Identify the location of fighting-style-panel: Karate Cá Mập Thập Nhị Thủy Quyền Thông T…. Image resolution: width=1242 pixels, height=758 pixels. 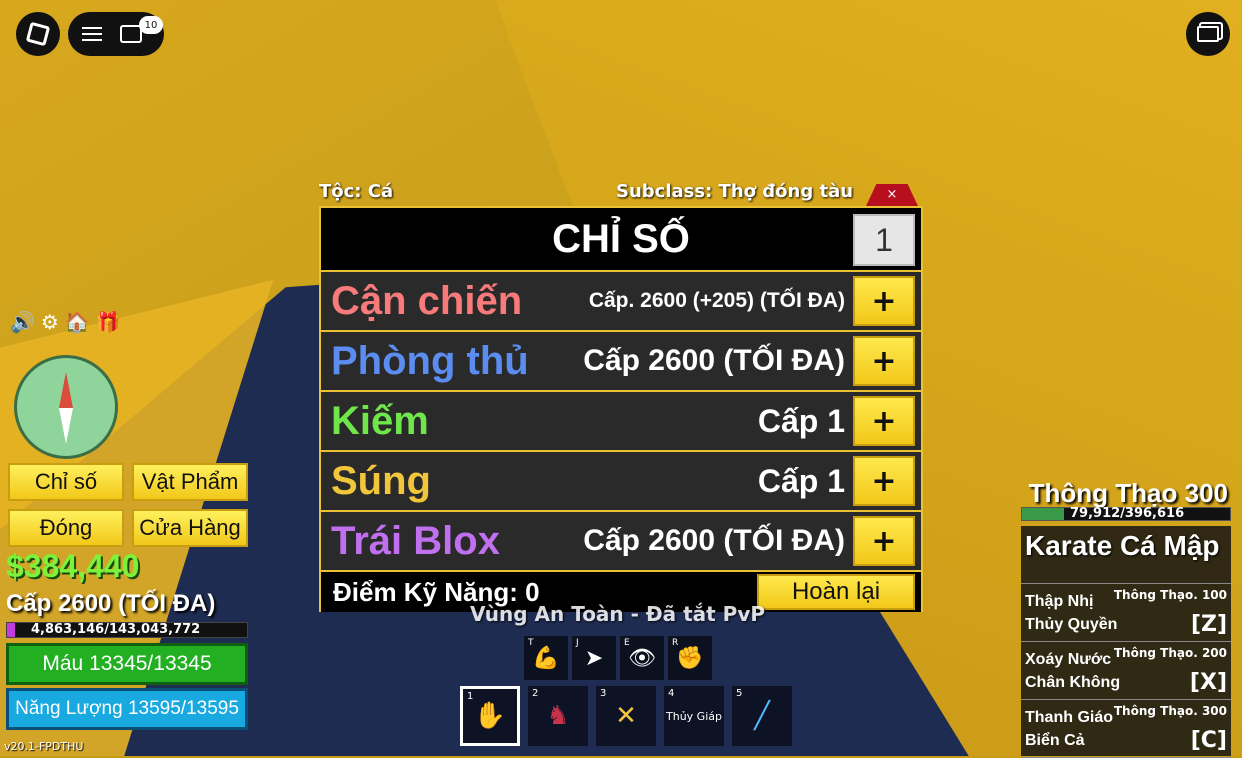
(1126, 642).